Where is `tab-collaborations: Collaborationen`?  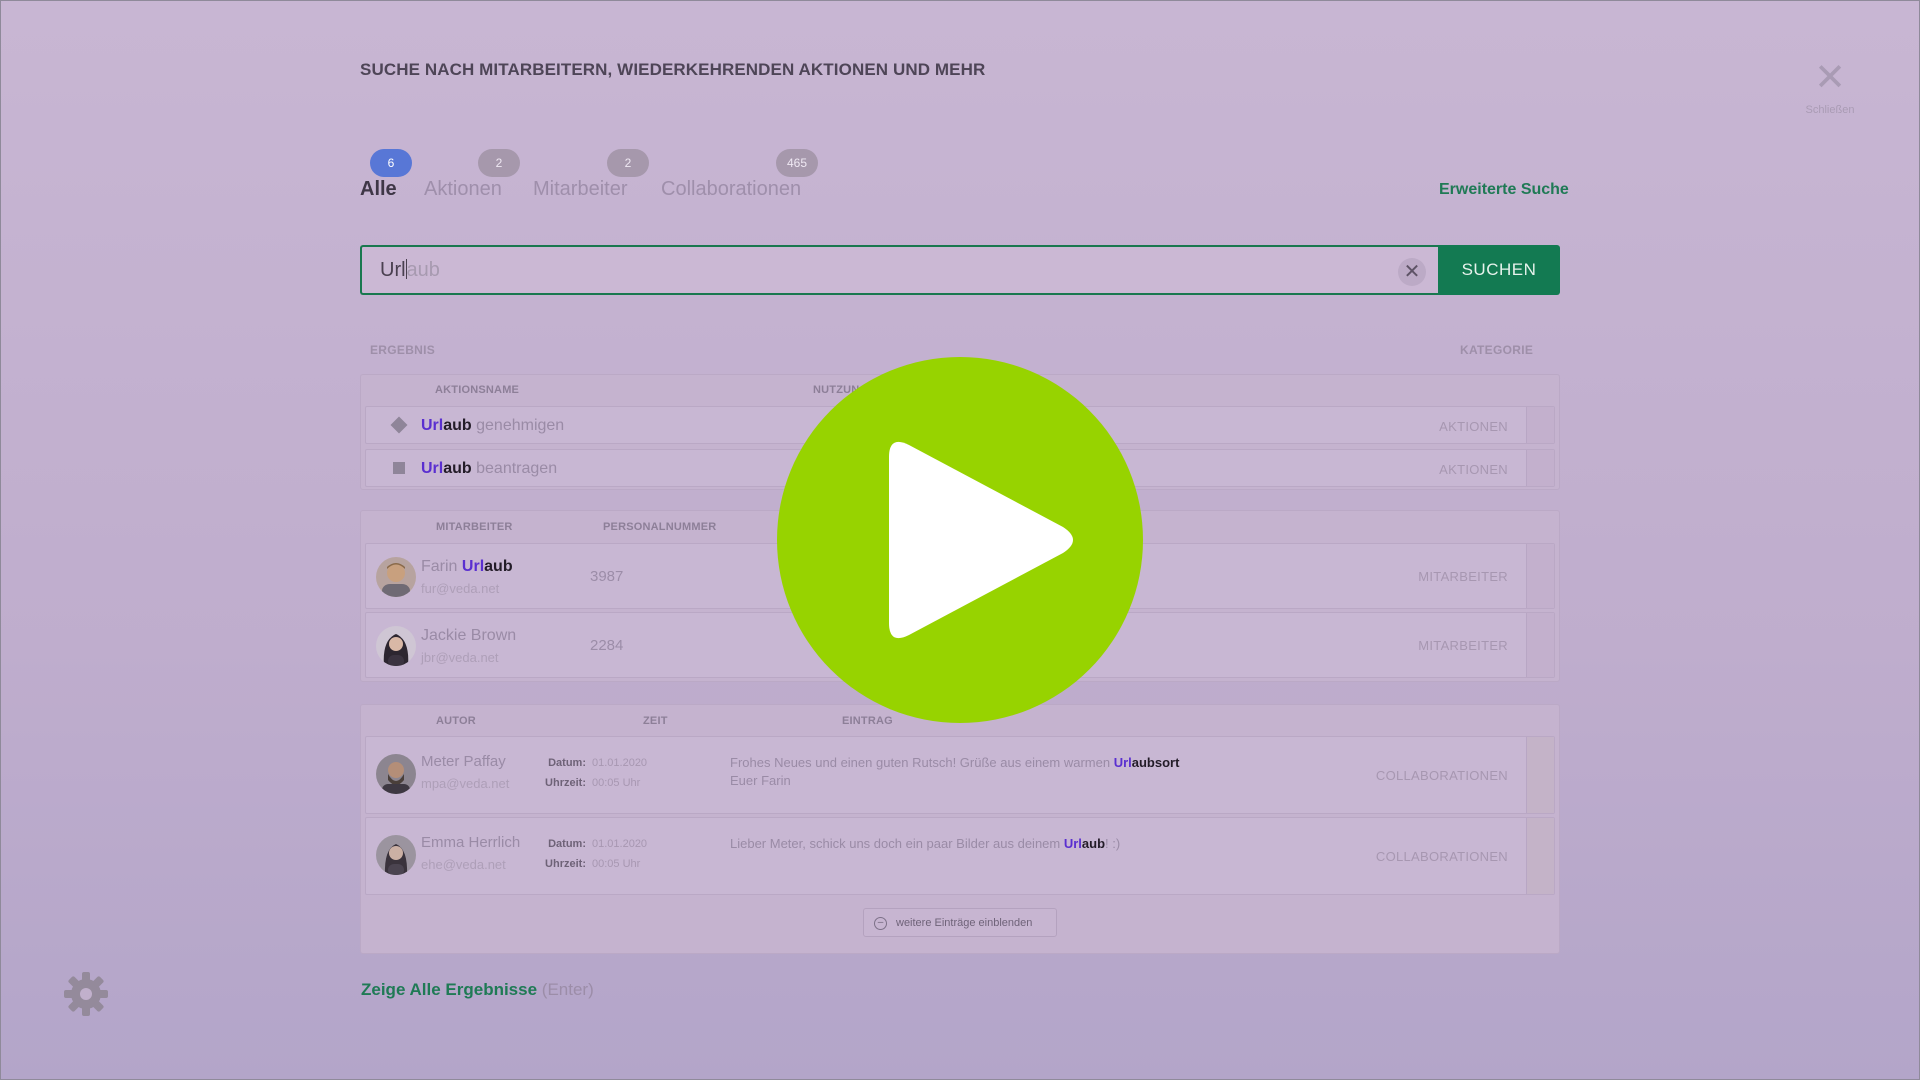 tab-collaborations: Collaborationen is located at coordinates (731, 189).